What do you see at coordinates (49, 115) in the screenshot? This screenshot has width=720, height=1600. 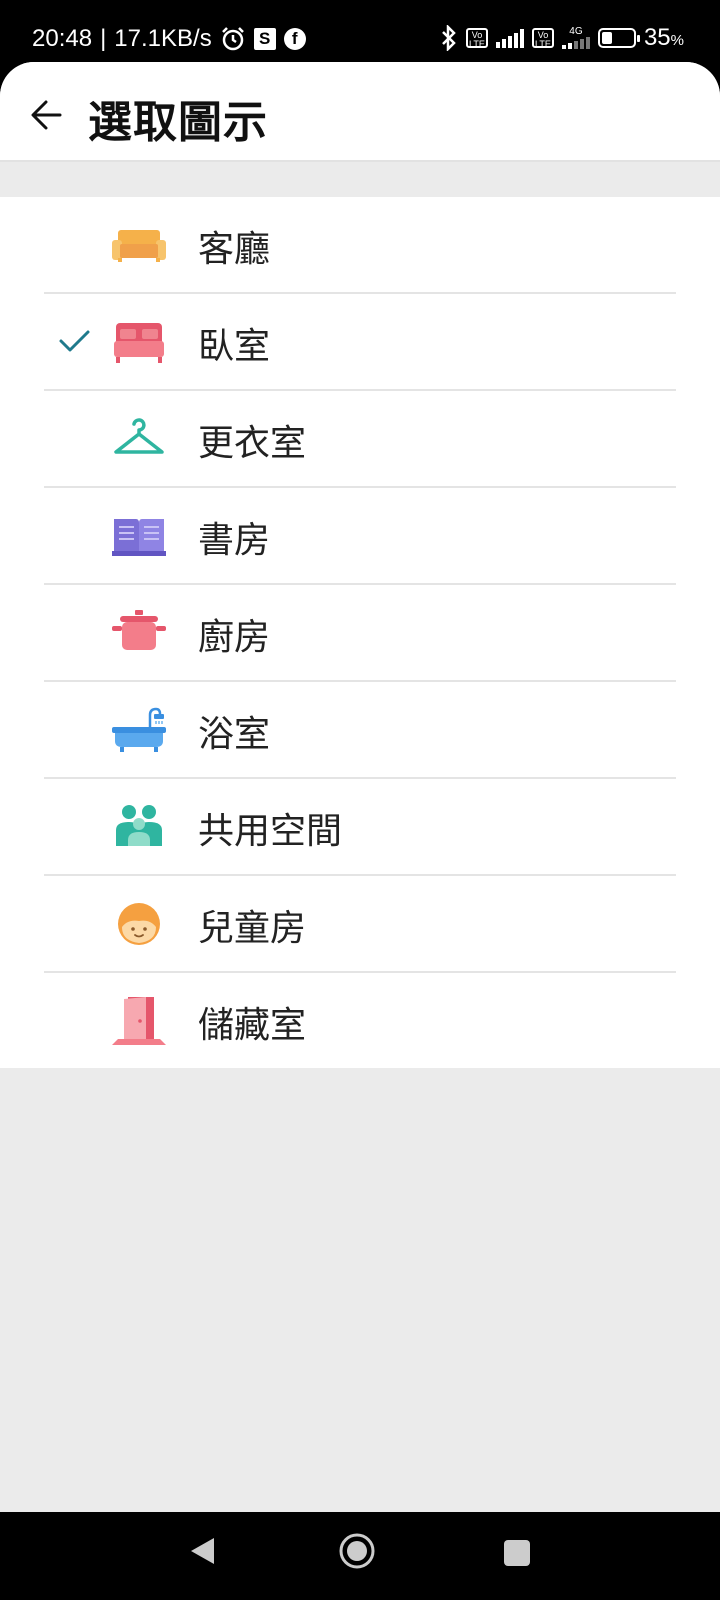 I see `arrow-left-icon` at bounding box center [49, 115].